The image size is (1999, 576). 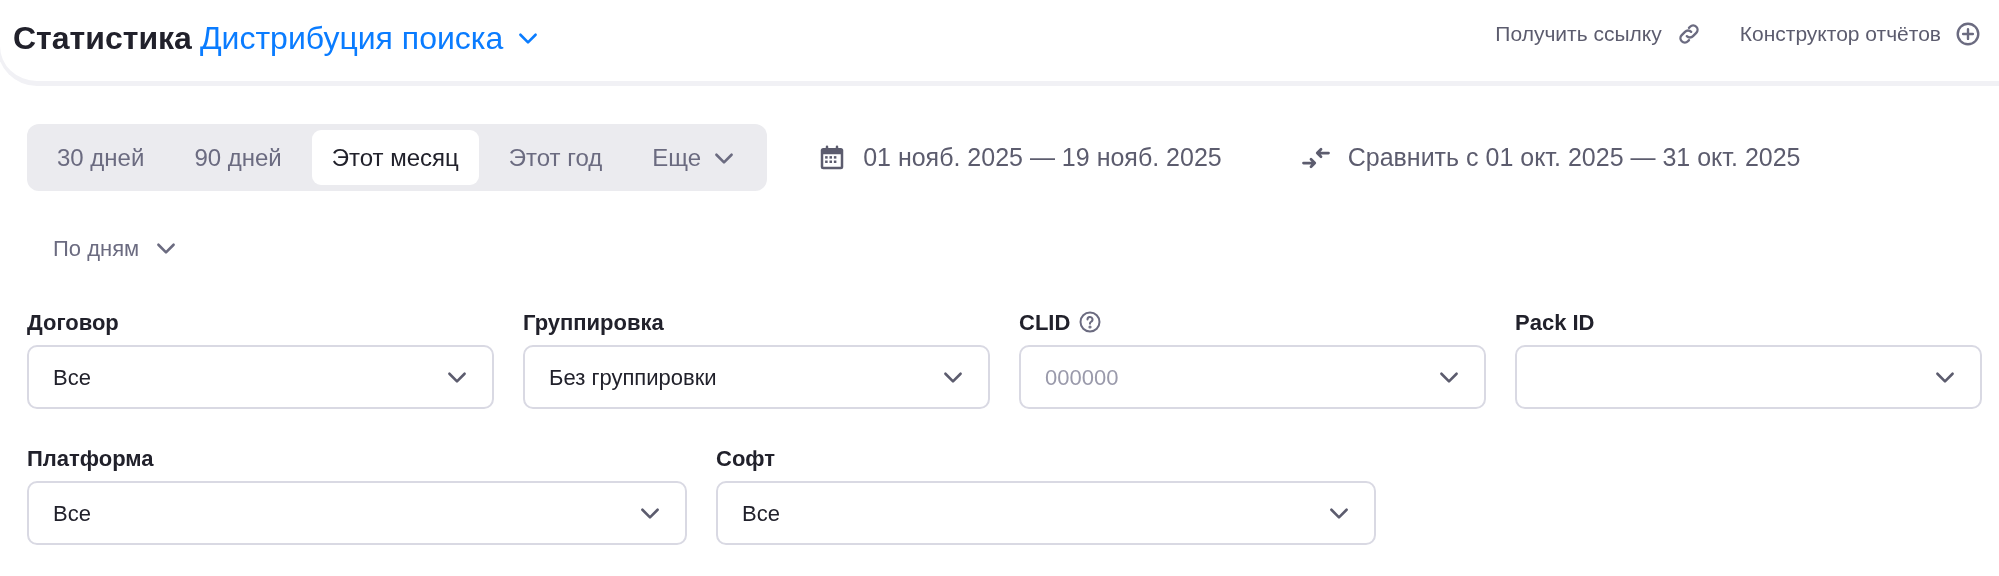 What do you see at coordinates (1550, 157) in the screenshot?
I see `compare-button: Сравнить с 01 окт. 2025 — 31 окт. 2025` at bounding box center [1550, 157].